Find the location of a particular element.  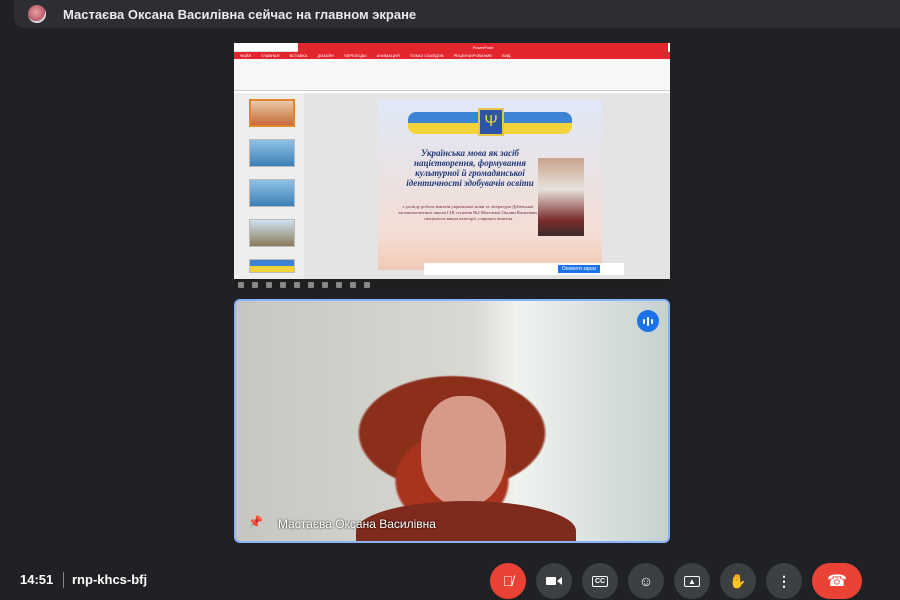

present-icon: ▲ is located at coordinates (692, 581).